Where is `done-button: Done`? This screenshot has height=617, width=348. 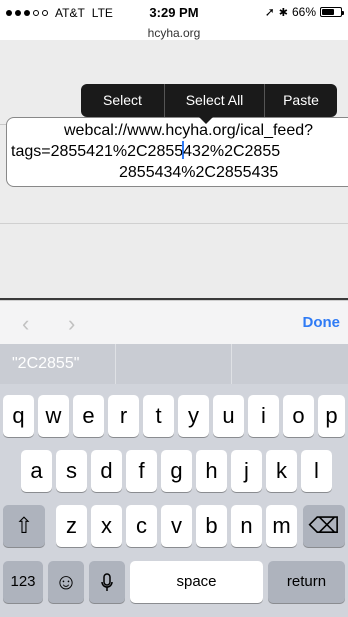 done-button: Done is located at coordinates (322, 322).